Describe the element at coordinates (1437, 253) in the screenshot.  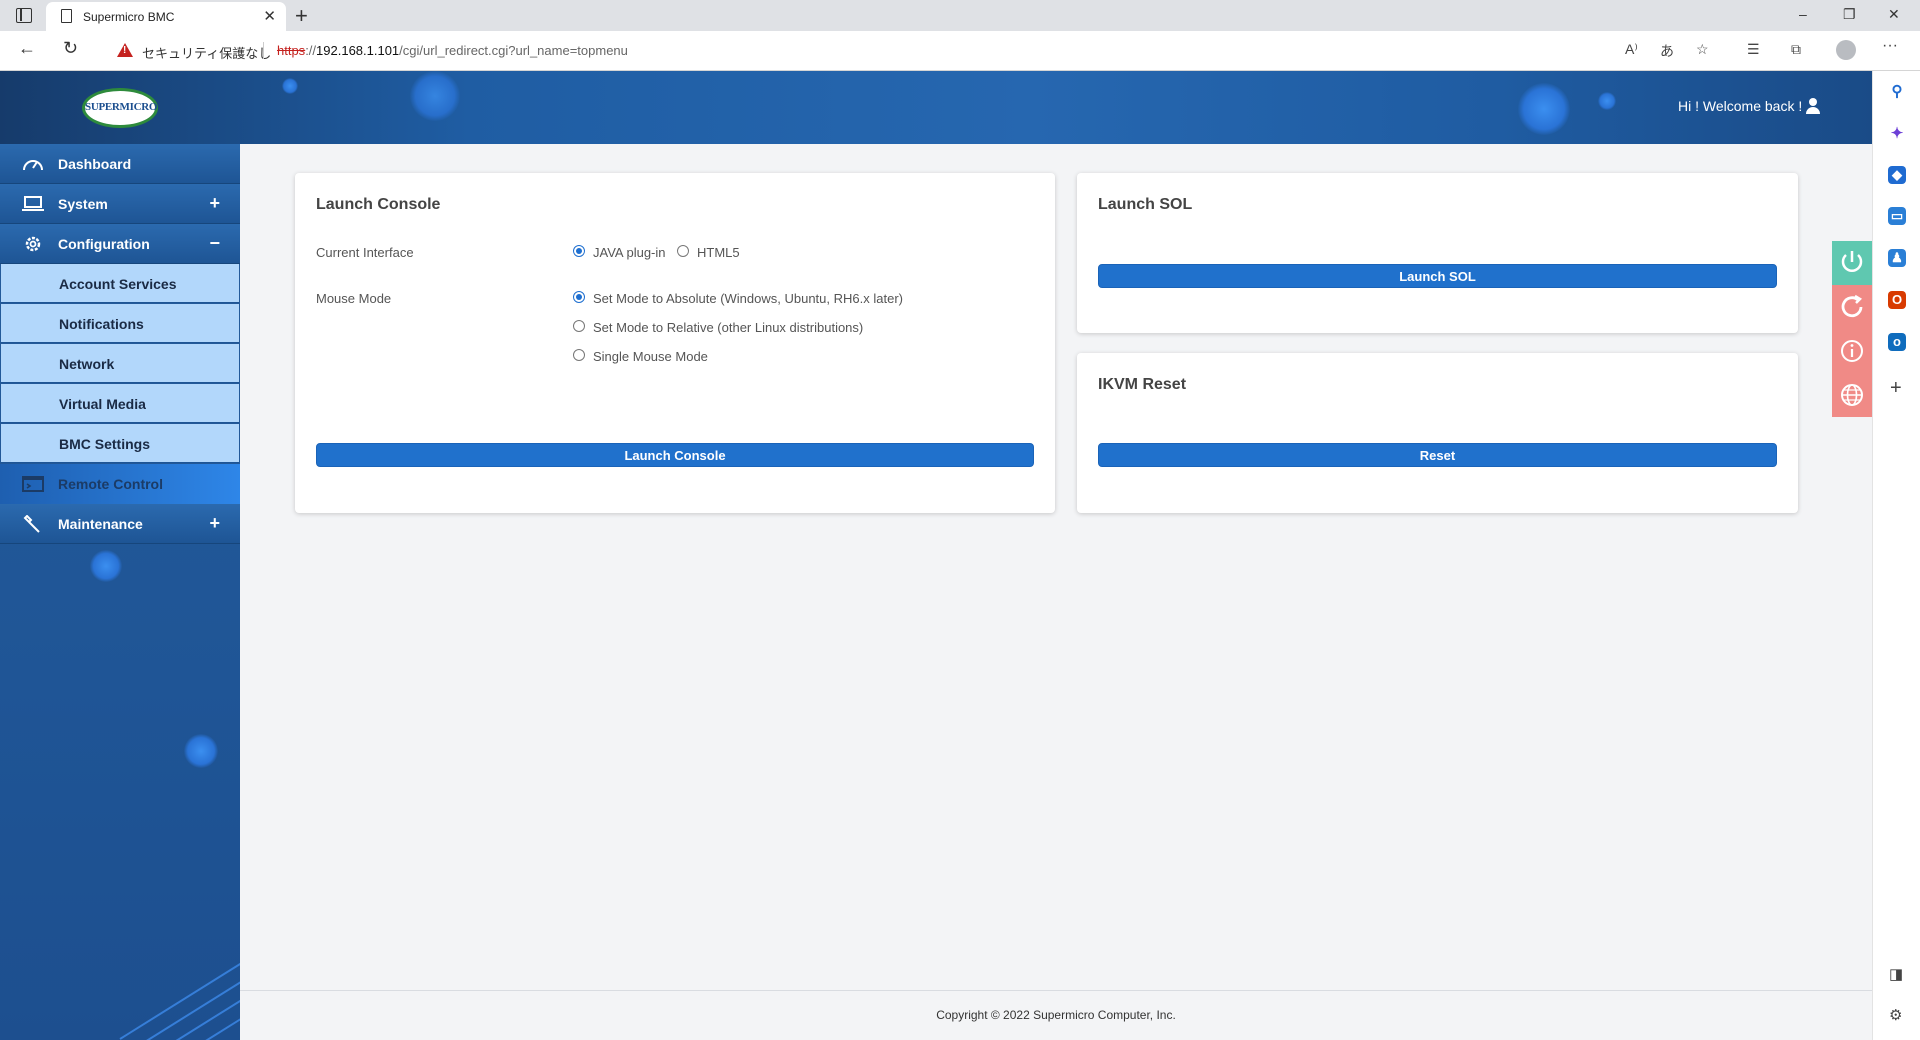
I see `launch-sol-card: Launch SOL Launch SOL` at that location.